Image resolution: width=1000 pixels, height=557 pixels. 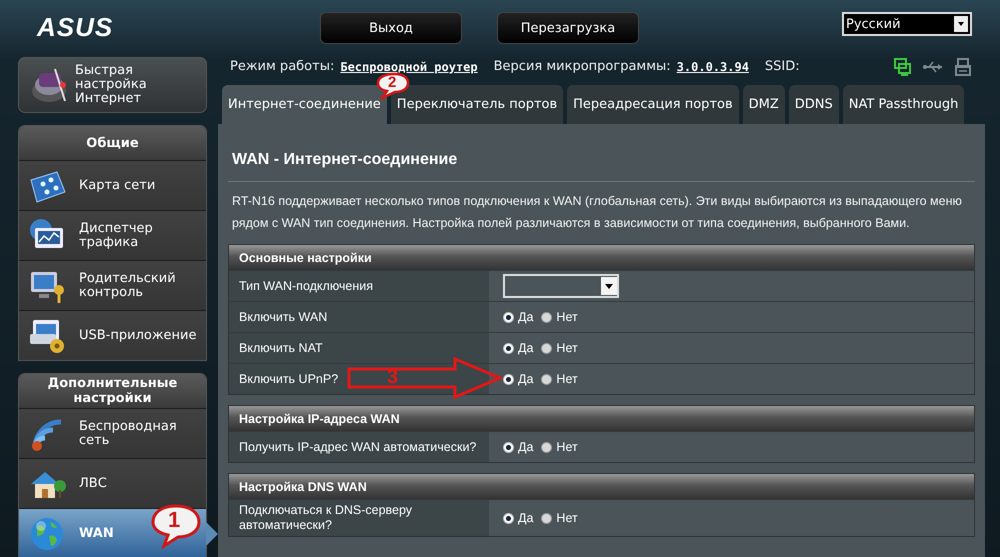 I want to click on wan-type-select, so click(x=561, y=286).